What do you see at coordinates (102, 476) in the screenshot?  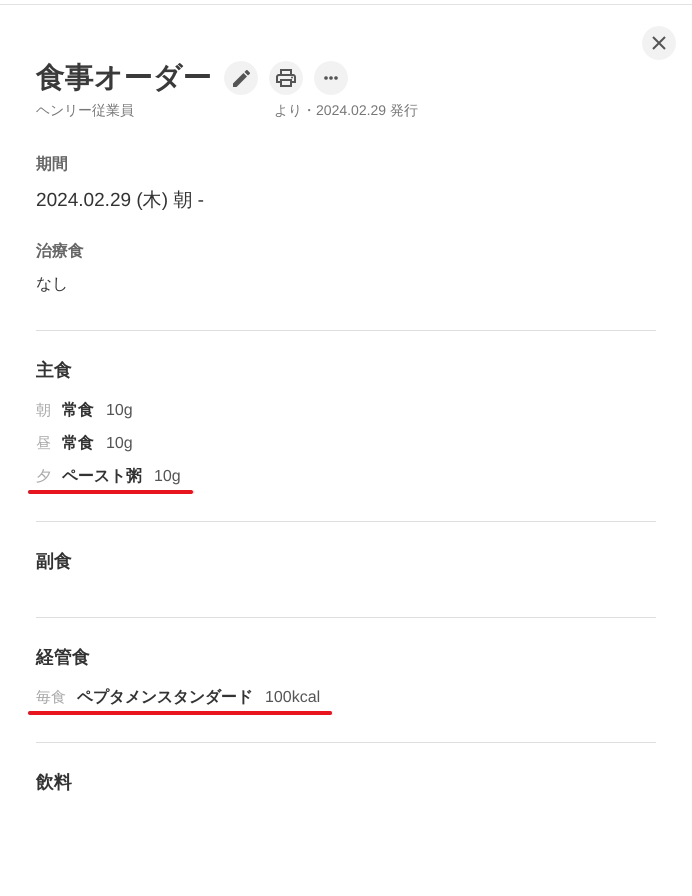 I see `meal-name: ペースト粥` at bounding box center [102, 476].